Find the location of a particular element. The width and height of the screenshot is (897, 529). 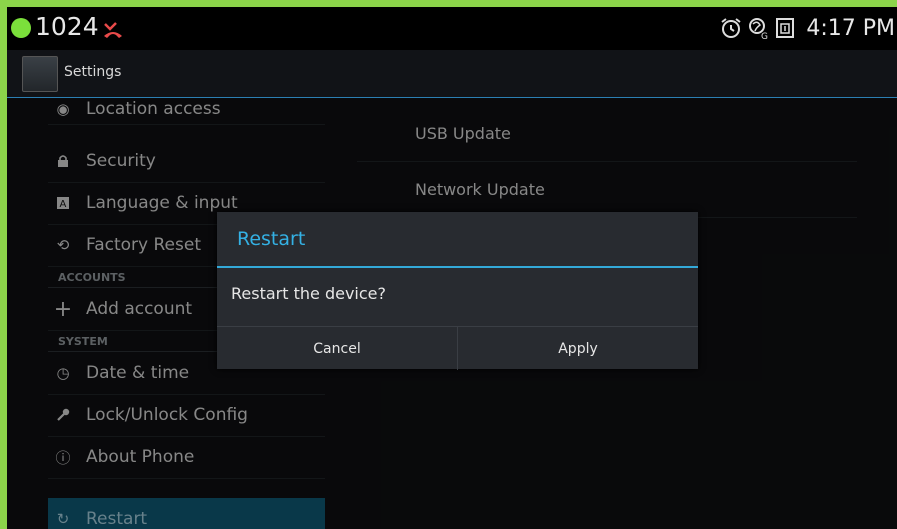

extension-number: 1024 is located at coordinates (67, 26).